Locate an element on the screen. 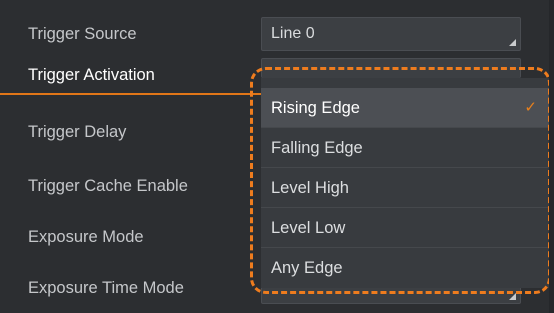 The height and width of the screenshot is (313, 554). param-label-trigger-source: Trigger Source is located at coordinates (82, 34).